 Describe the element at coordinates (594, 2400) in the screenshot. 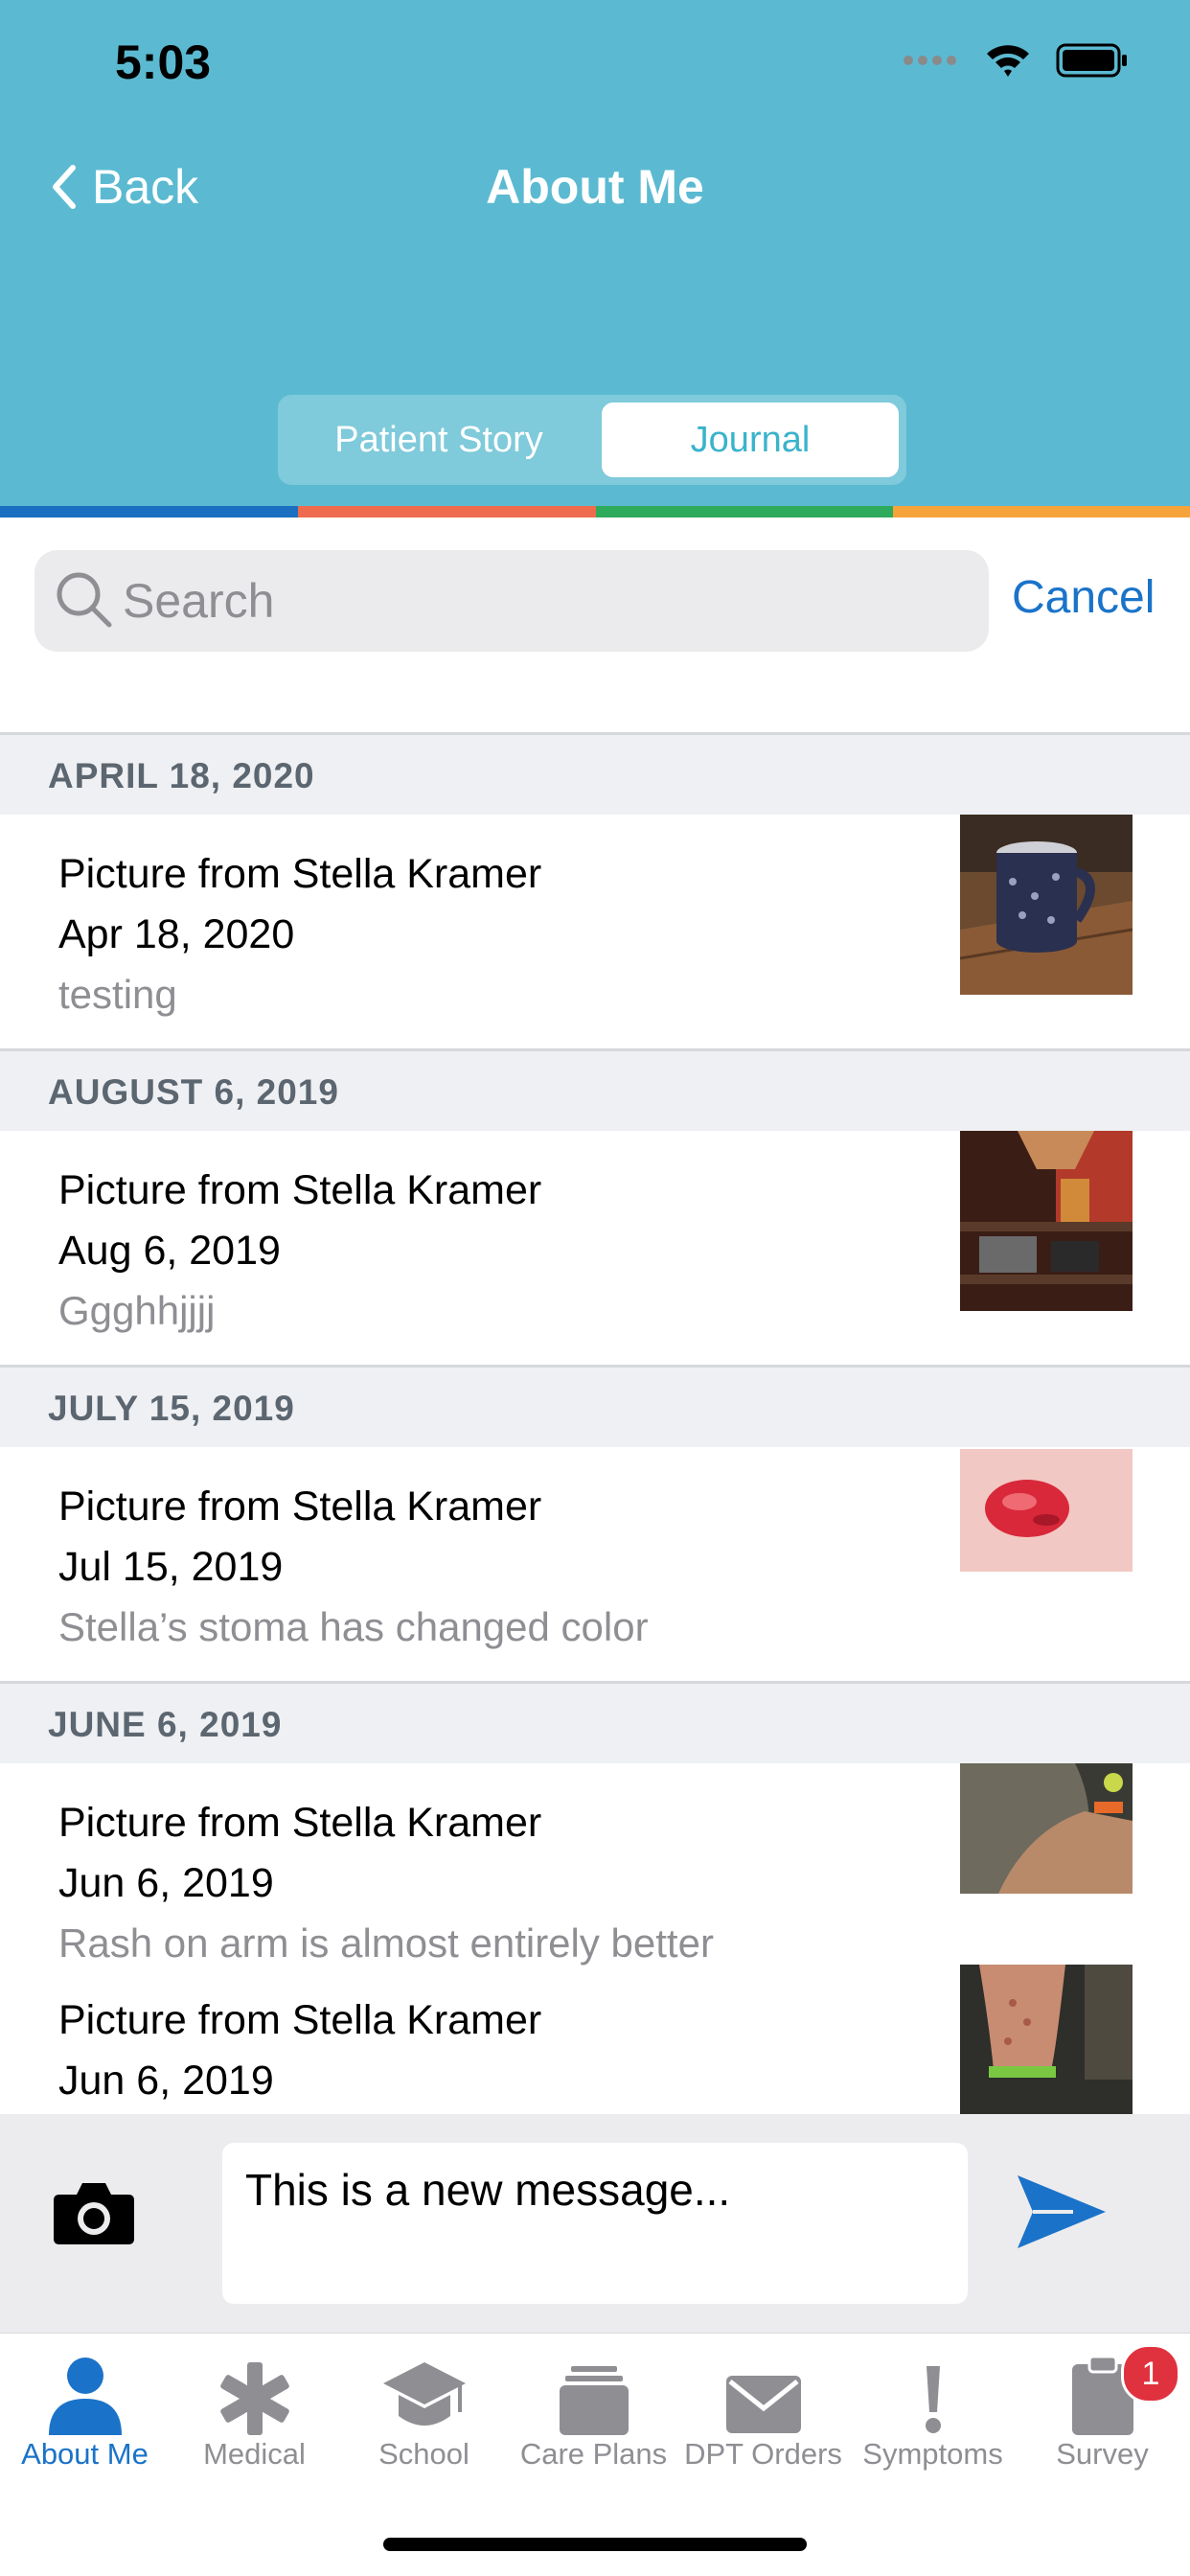

I see `stack-icon` at that location.